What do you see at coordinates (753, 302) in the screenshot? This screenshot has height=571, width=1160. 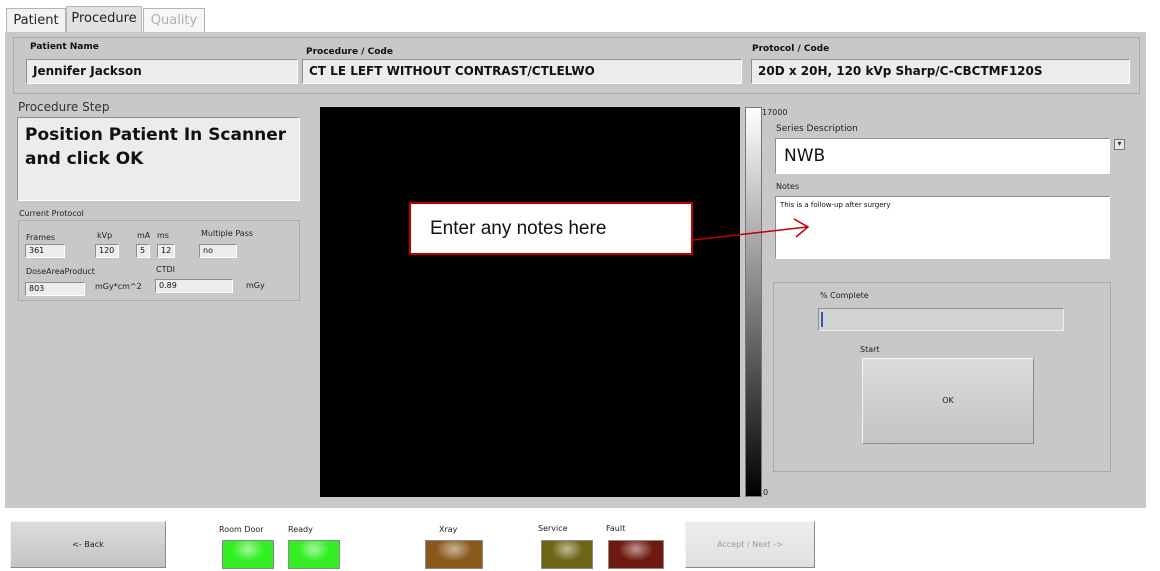 I see `intensity-scale-bar` at bounding box center [753, 302].